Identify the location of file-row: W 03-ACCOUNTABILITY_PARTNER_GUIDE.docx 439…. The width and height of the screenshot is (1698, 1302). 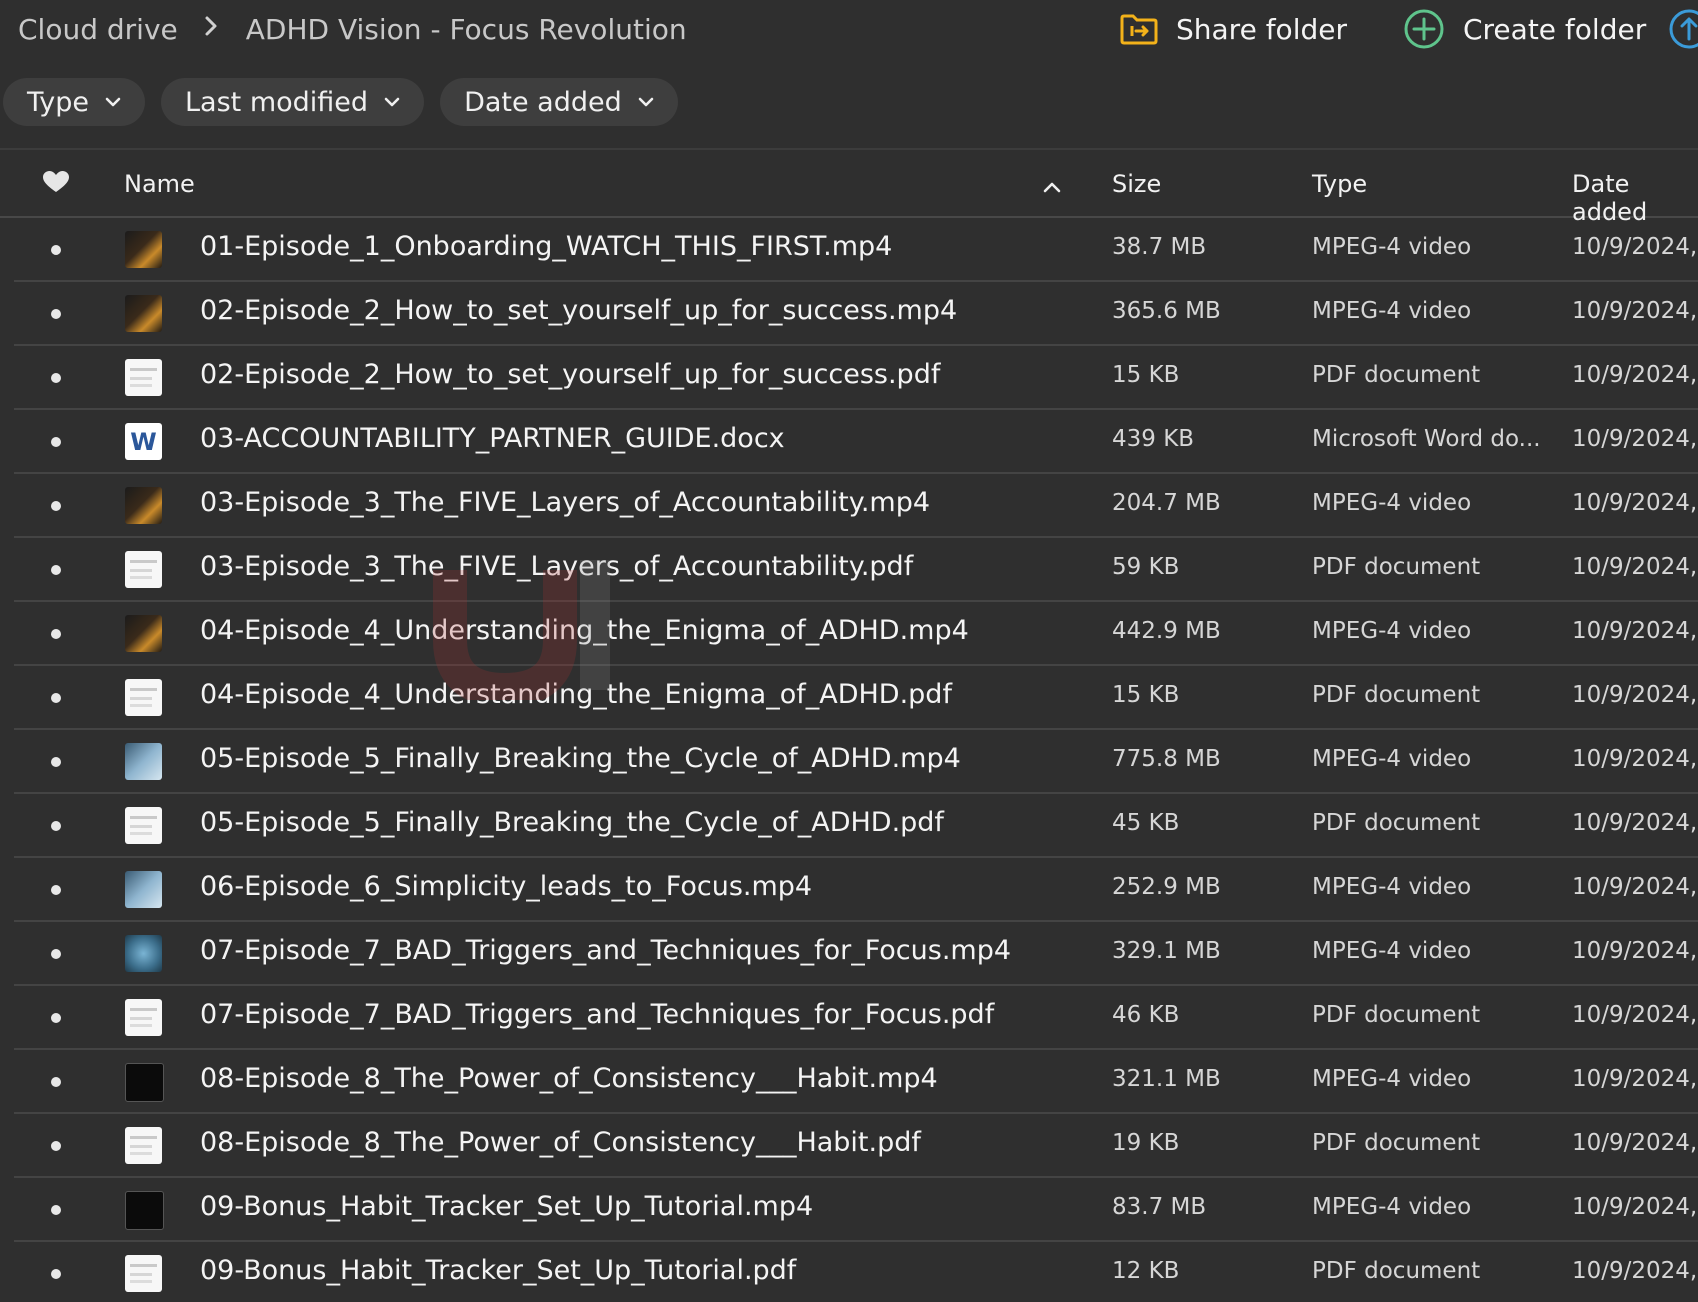
(856, 442).